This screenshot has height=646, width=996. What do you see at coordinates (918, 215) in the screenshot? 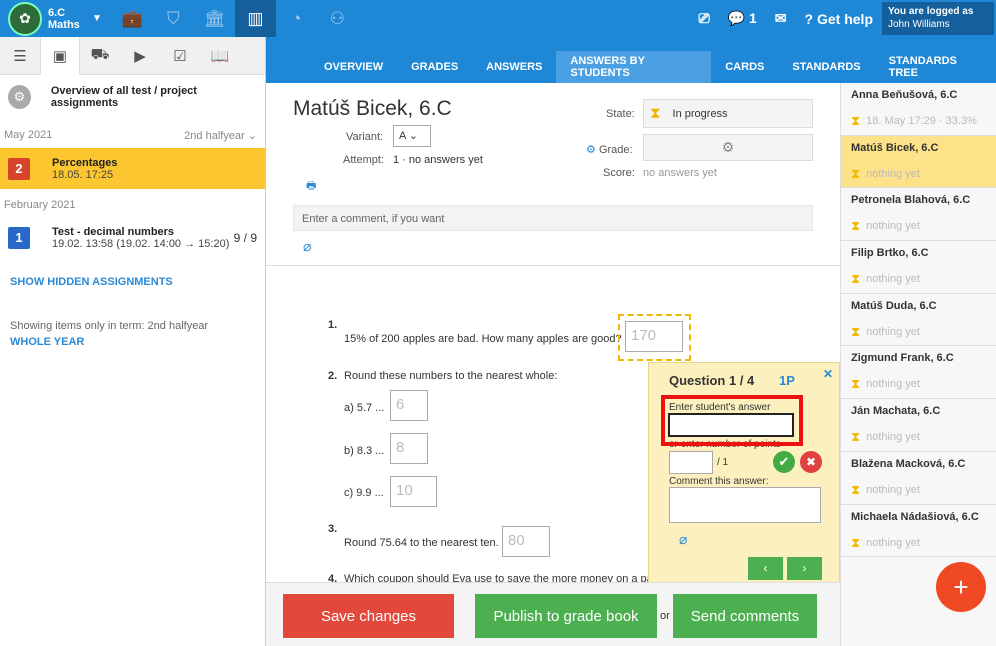
I see `student-item: Petronela Blahová, 6.C ⧗ nothing yet` at bounding box center [918, 215].